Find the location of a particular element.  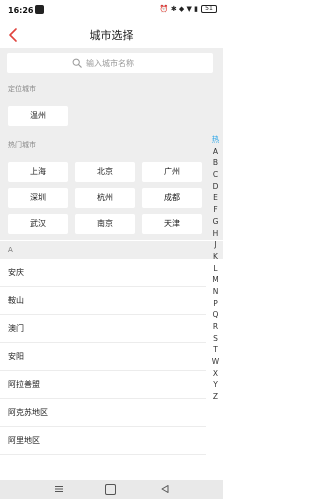

status-time: 16:26 is located at coordinates (21, 10).